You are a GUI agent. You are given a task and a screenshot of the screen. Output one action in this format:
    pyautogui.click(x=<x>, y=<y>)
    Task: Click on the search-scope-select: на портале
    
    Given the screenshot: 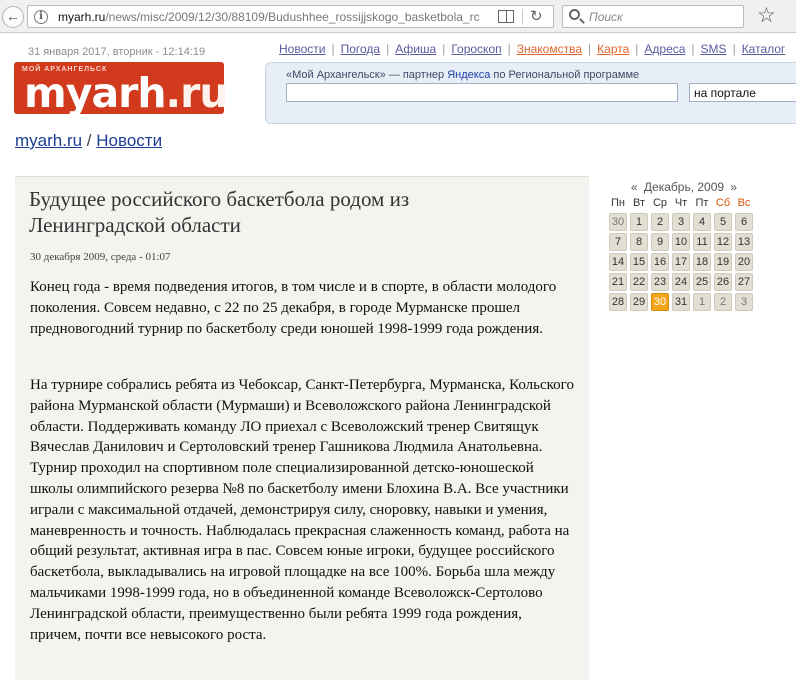 What is the action you would take?
    pyautogui.click(x=742, y=92)
    